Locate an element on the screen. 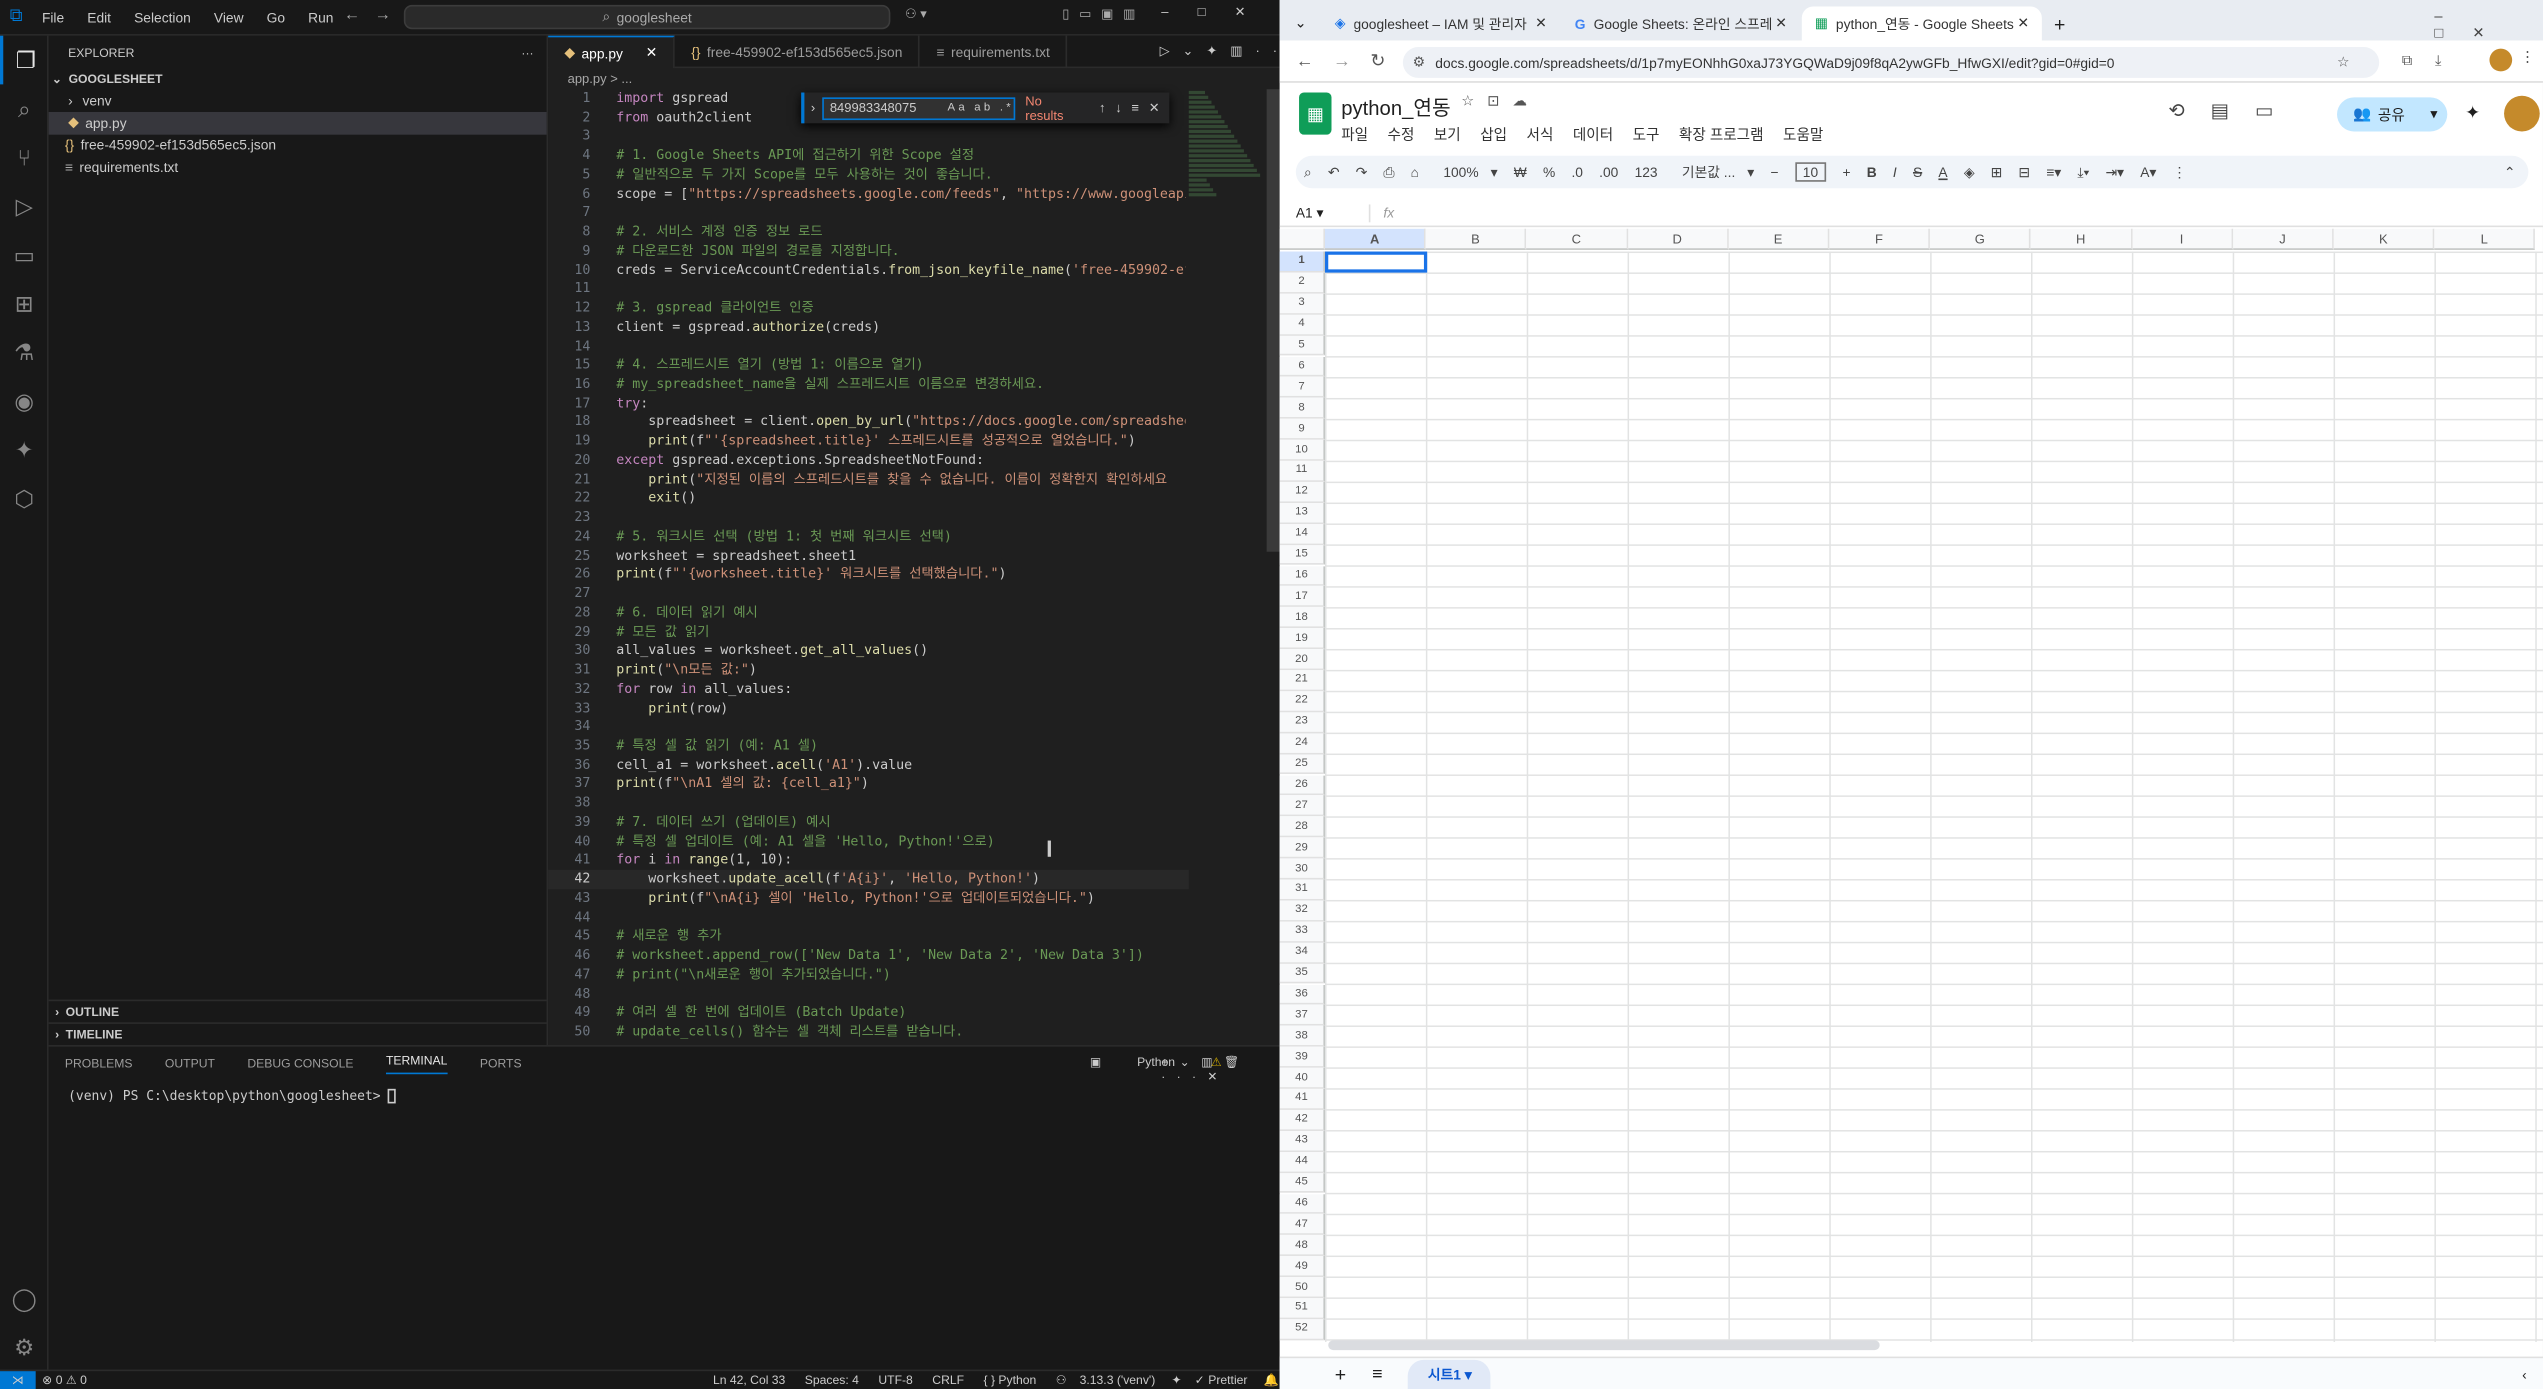 This screenshot has width=2543, height=1389. menu-file: 파일 is located at coordinates (1354, 133).